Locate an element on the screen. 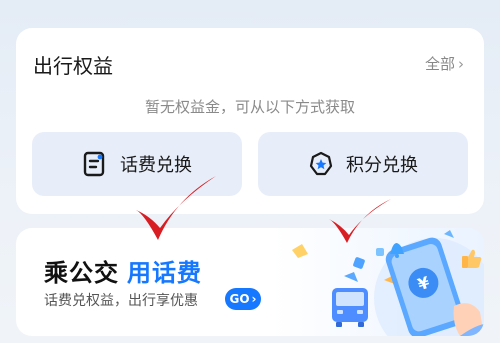 This screenshot has height=343, width=500. go-button: GO › is located at coordinates (243, 299).